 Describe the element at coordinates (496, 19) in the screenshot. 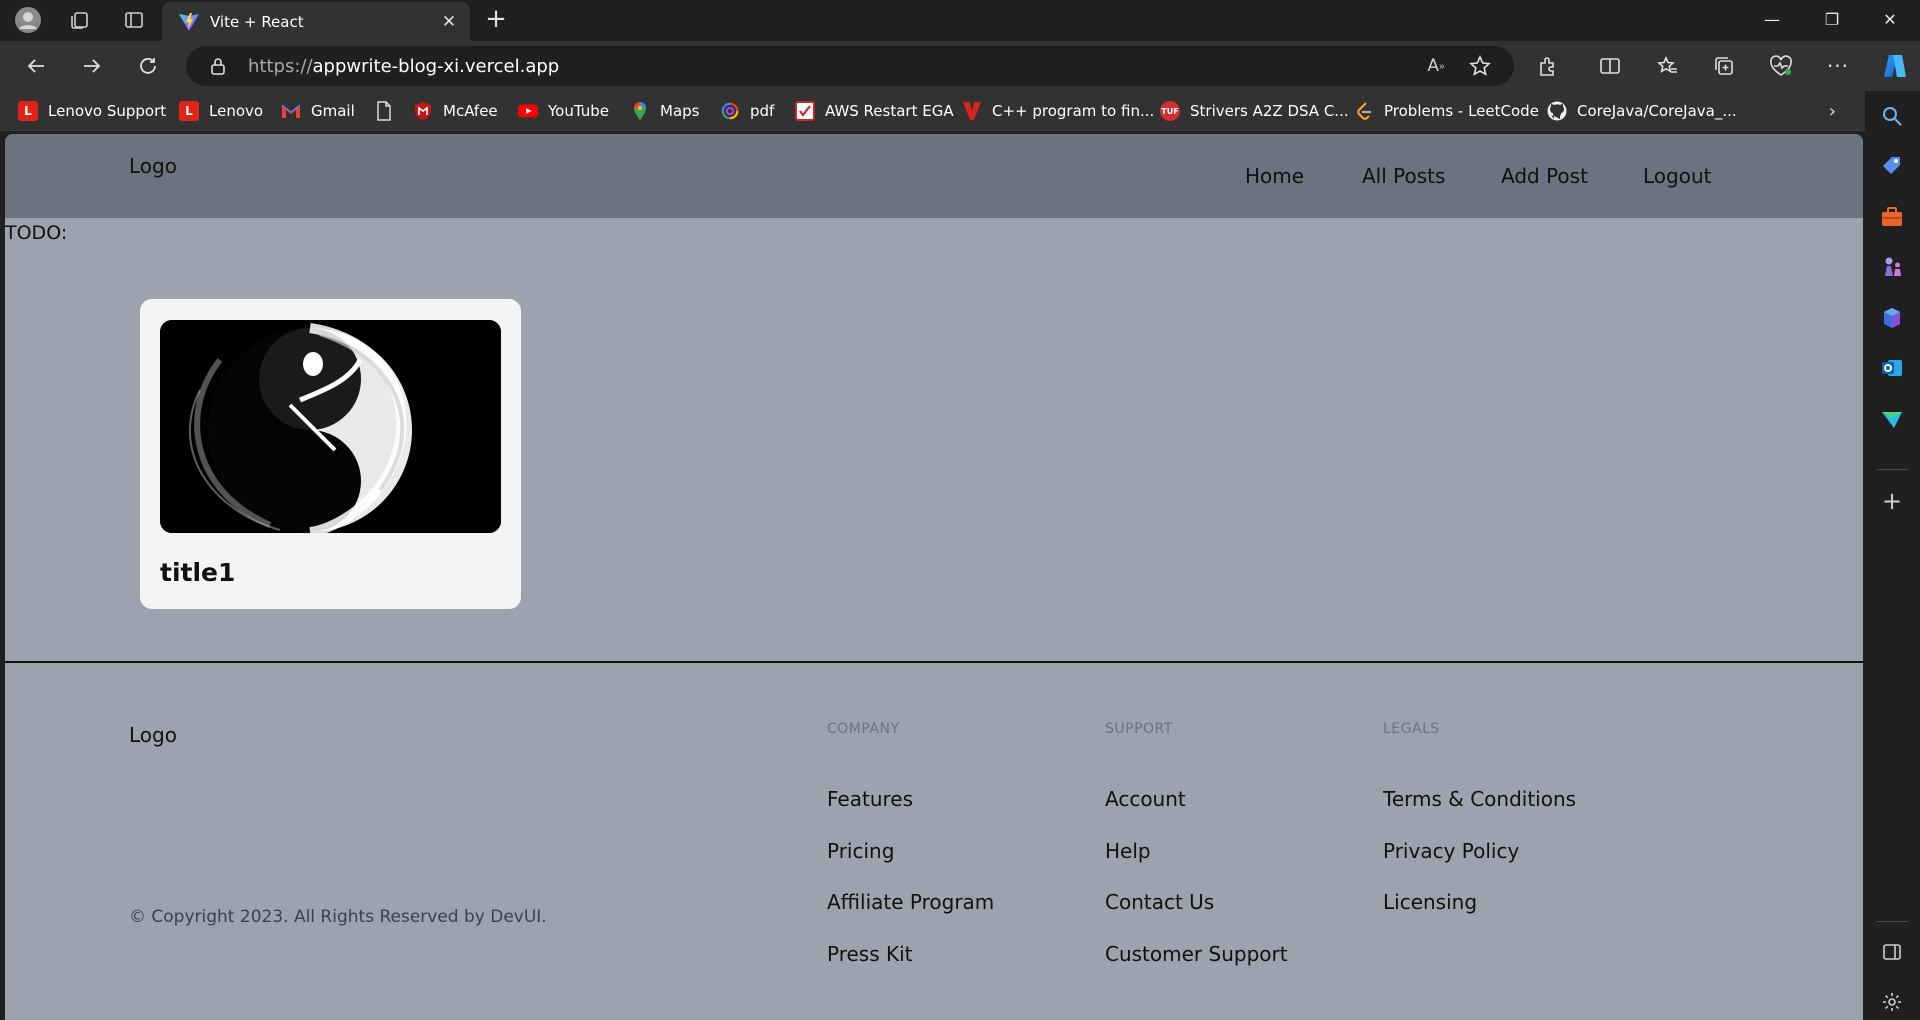

I see `new-tab-icon: +` at that location.